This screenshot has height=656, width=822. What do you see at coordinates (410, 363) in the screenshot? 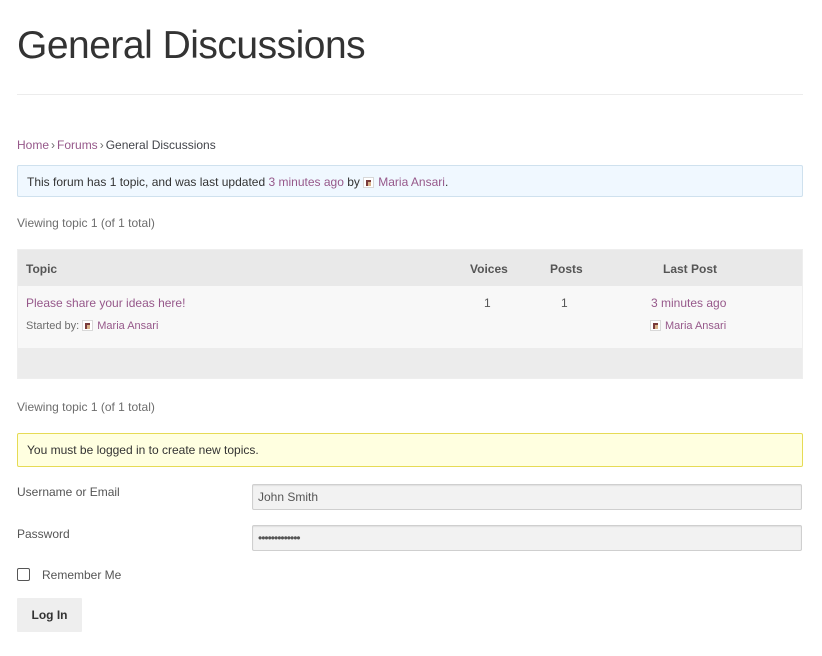
I see `topics-table-footer` at bounding box center [410, 363].